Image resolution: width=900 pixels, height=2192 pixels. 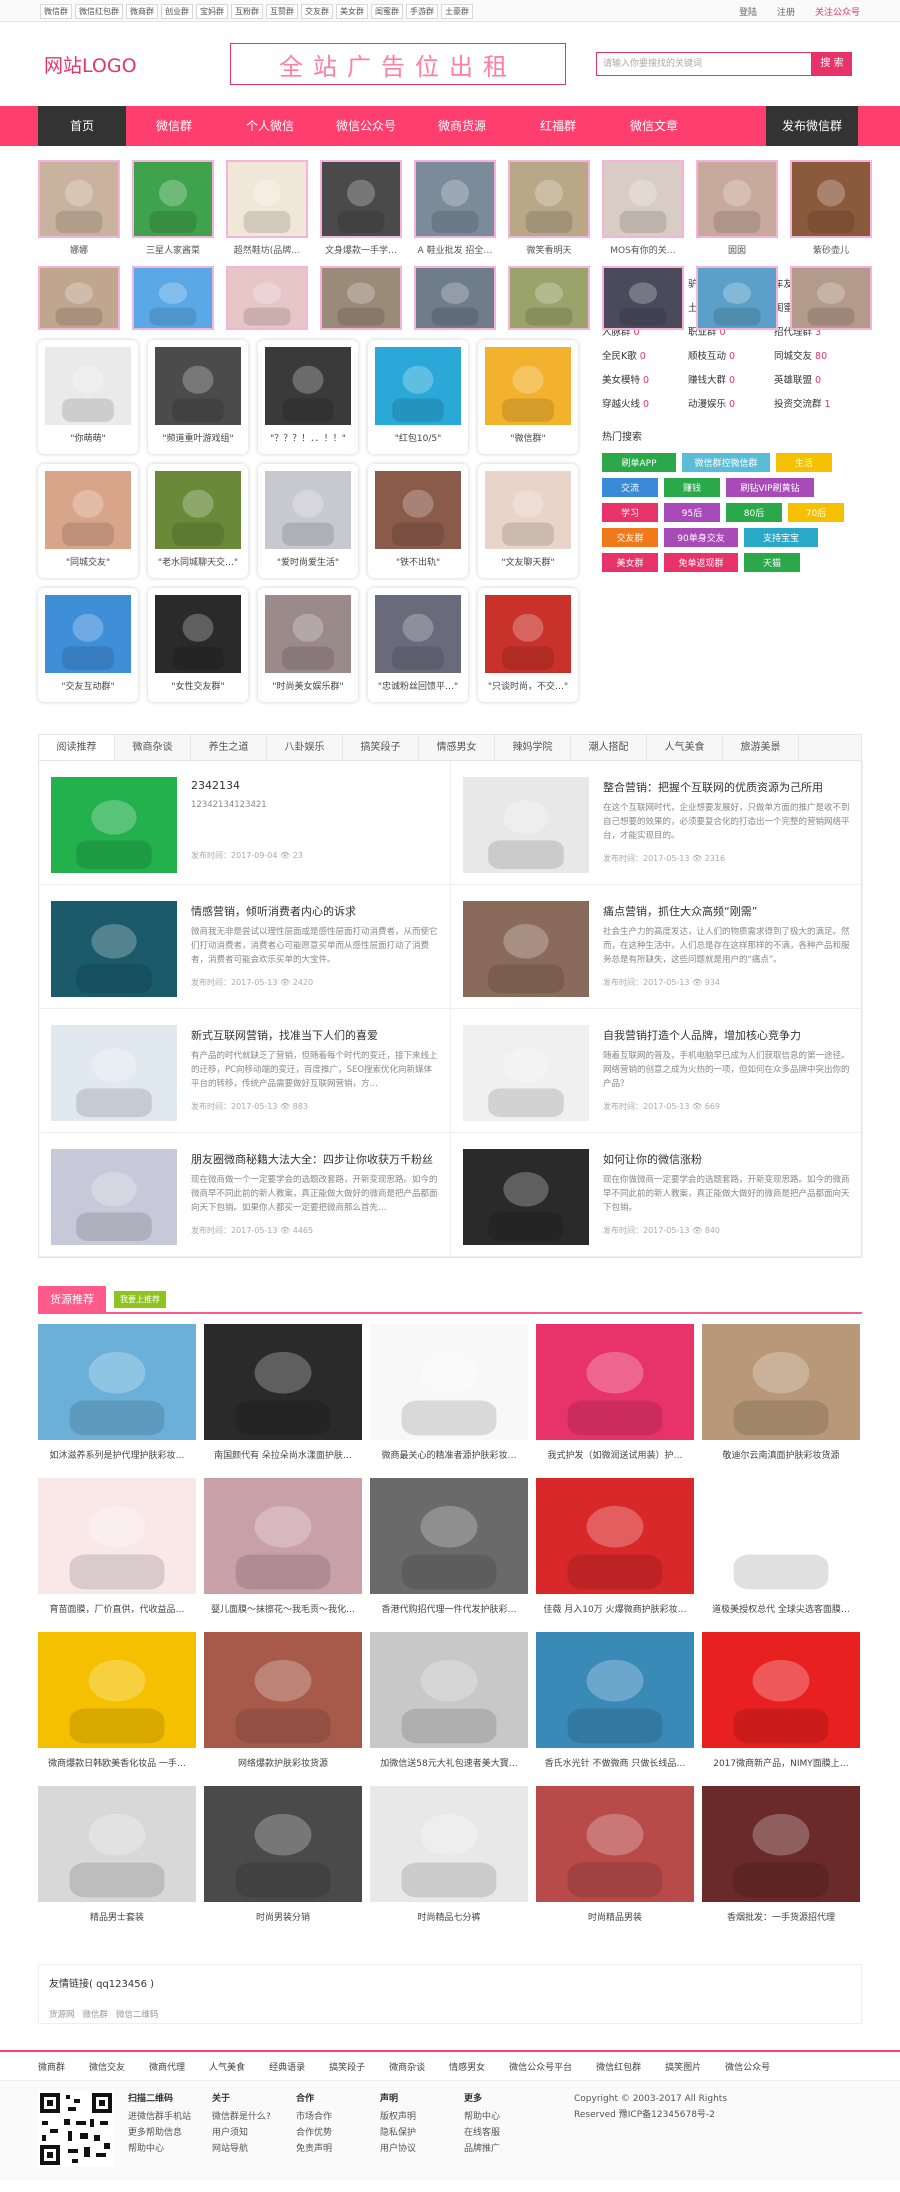 I want to click on footer-nav-link: 微商杂谈, so click(x=407, y=2066).